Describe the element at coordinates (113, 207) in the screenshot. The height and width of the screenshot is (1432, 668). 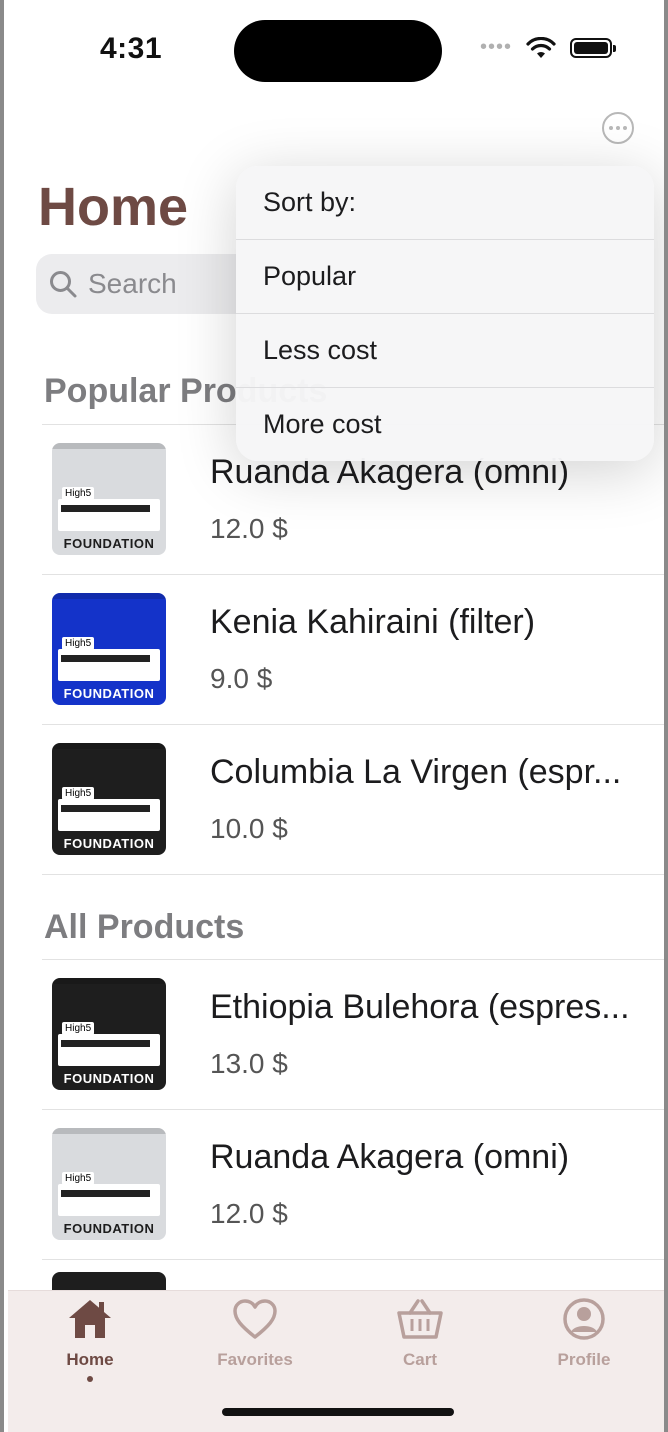
I see `page-title: Home` at that location.